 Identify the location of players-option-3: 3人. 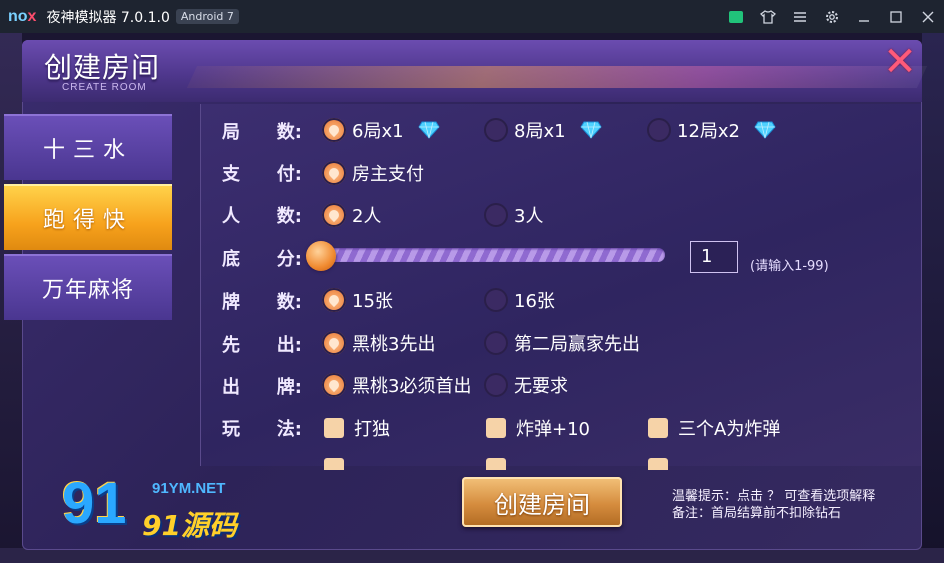
(513, 215).